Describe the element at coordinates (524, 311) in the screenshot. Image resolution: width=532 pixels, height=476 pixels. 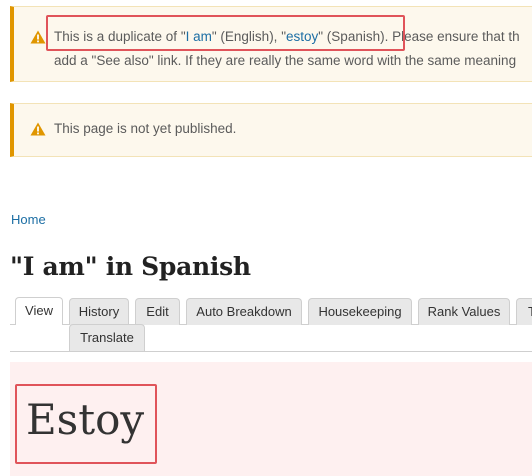
I see `tab-truncated: T` at that location.